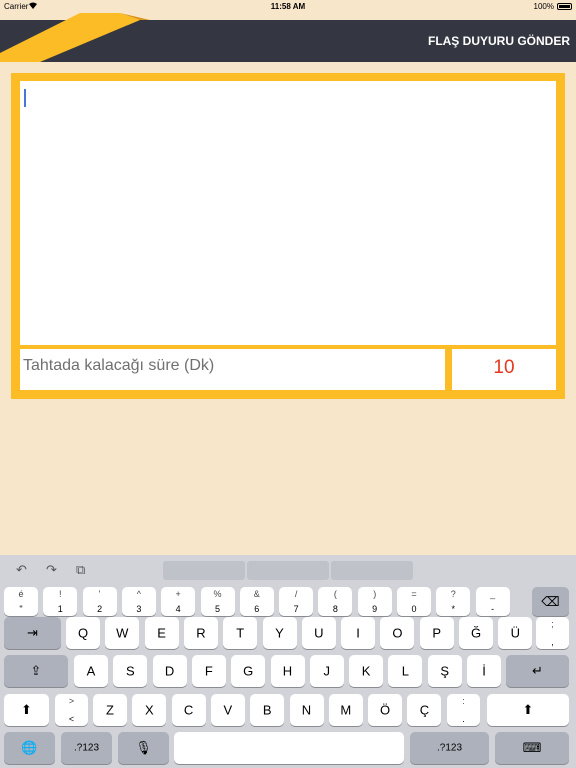 The height and width of the screenshot is (768, 576). Describe the element at coordinates (208, 671) in the screenshot. I see `key-f: F` at that location.